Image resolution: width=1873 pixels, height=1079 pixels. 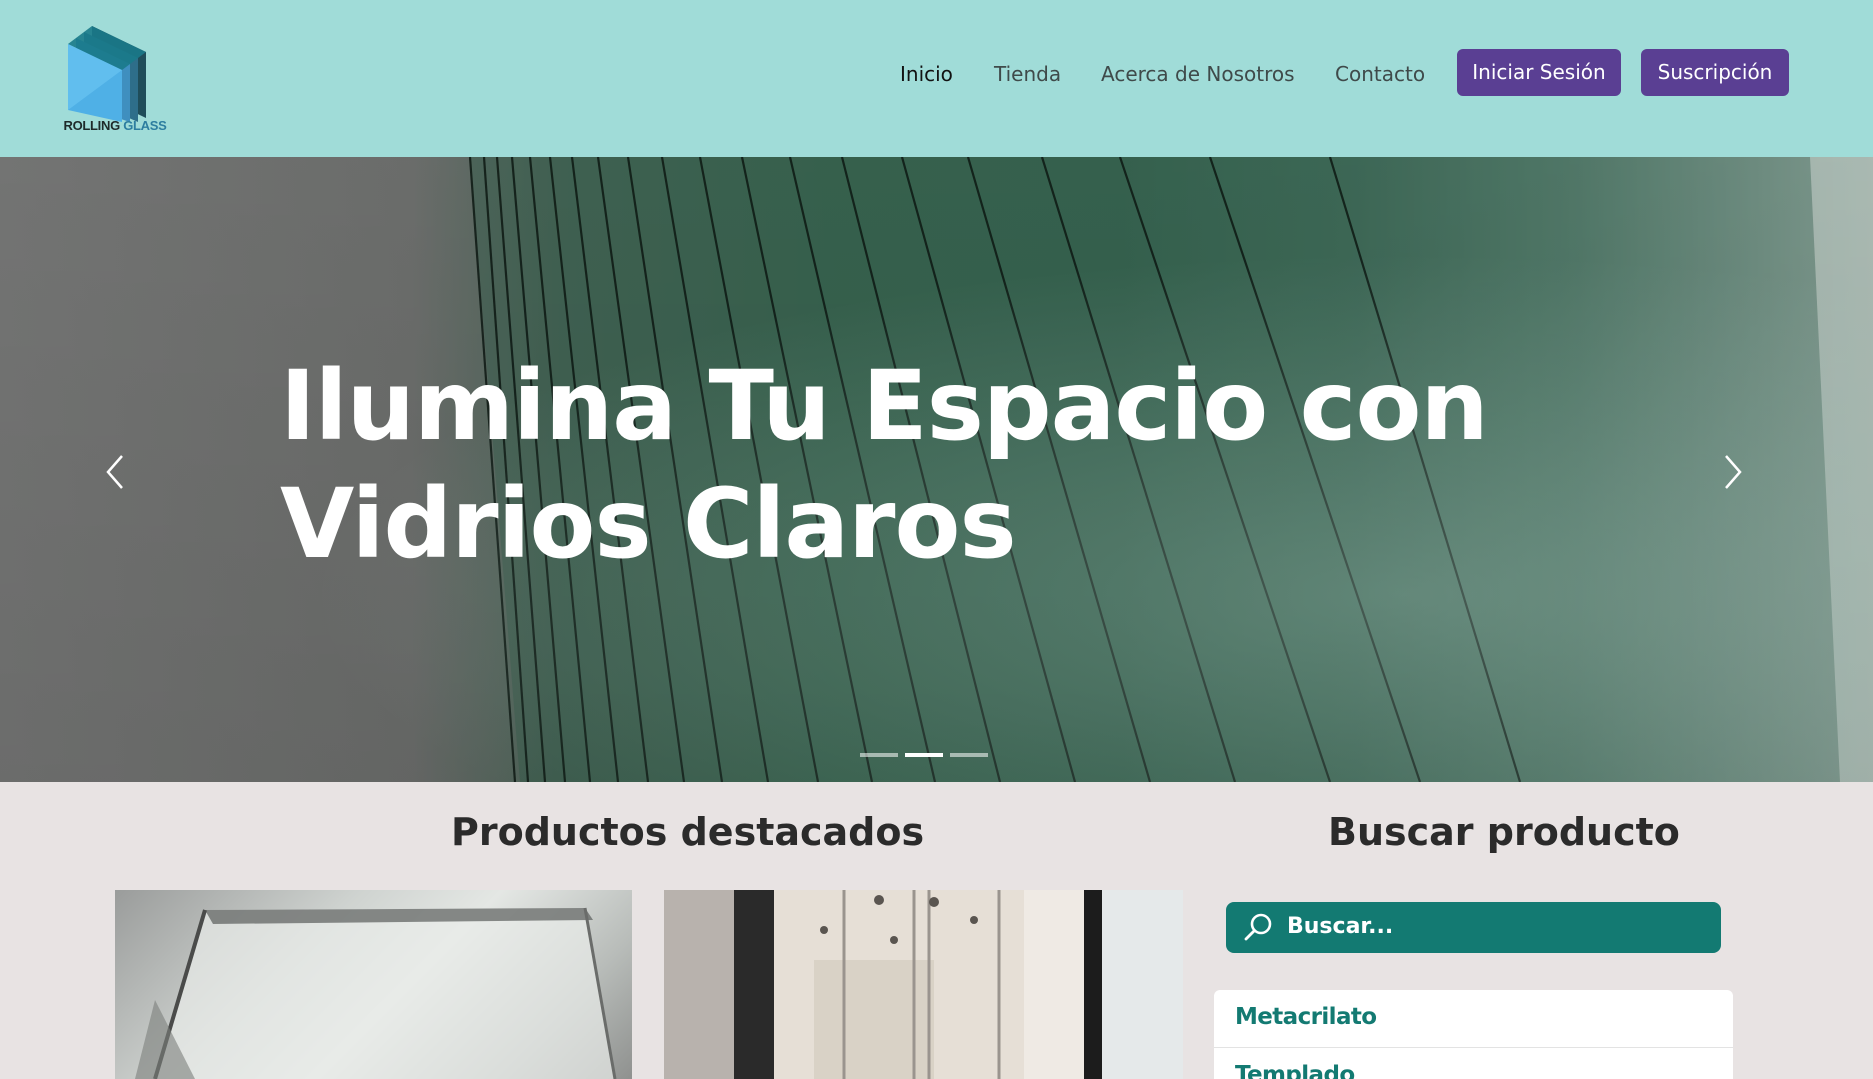 What do you see at coordinates (1715, 72) in the screenshot?
I see `subscribe-button: Suscripción` at bounding box center [1715, 72].